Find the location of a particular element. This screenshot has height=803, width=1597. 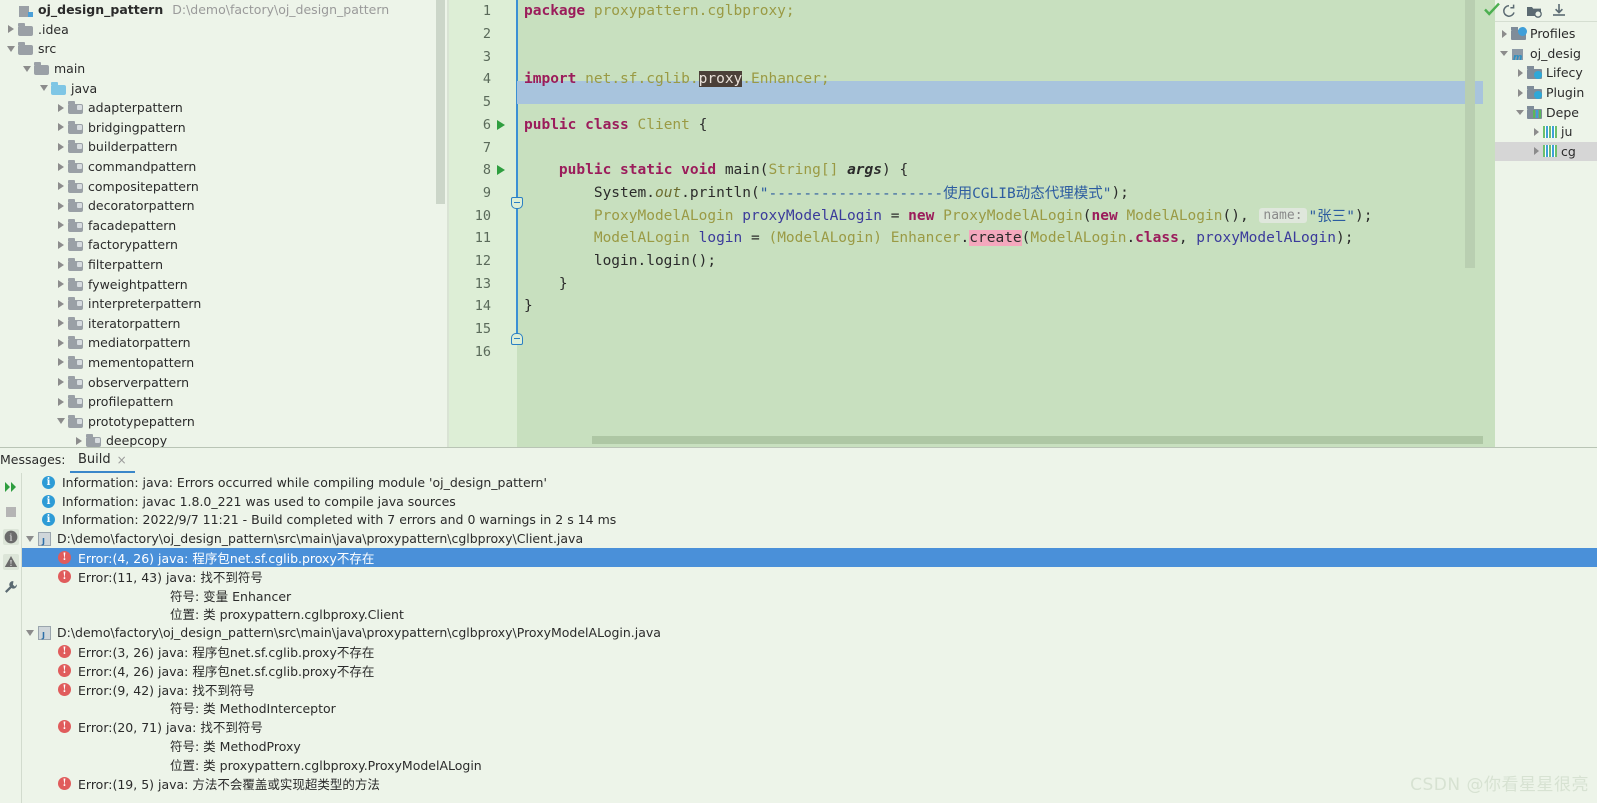

run-gutter-icon is located at coordinates (501, 170).